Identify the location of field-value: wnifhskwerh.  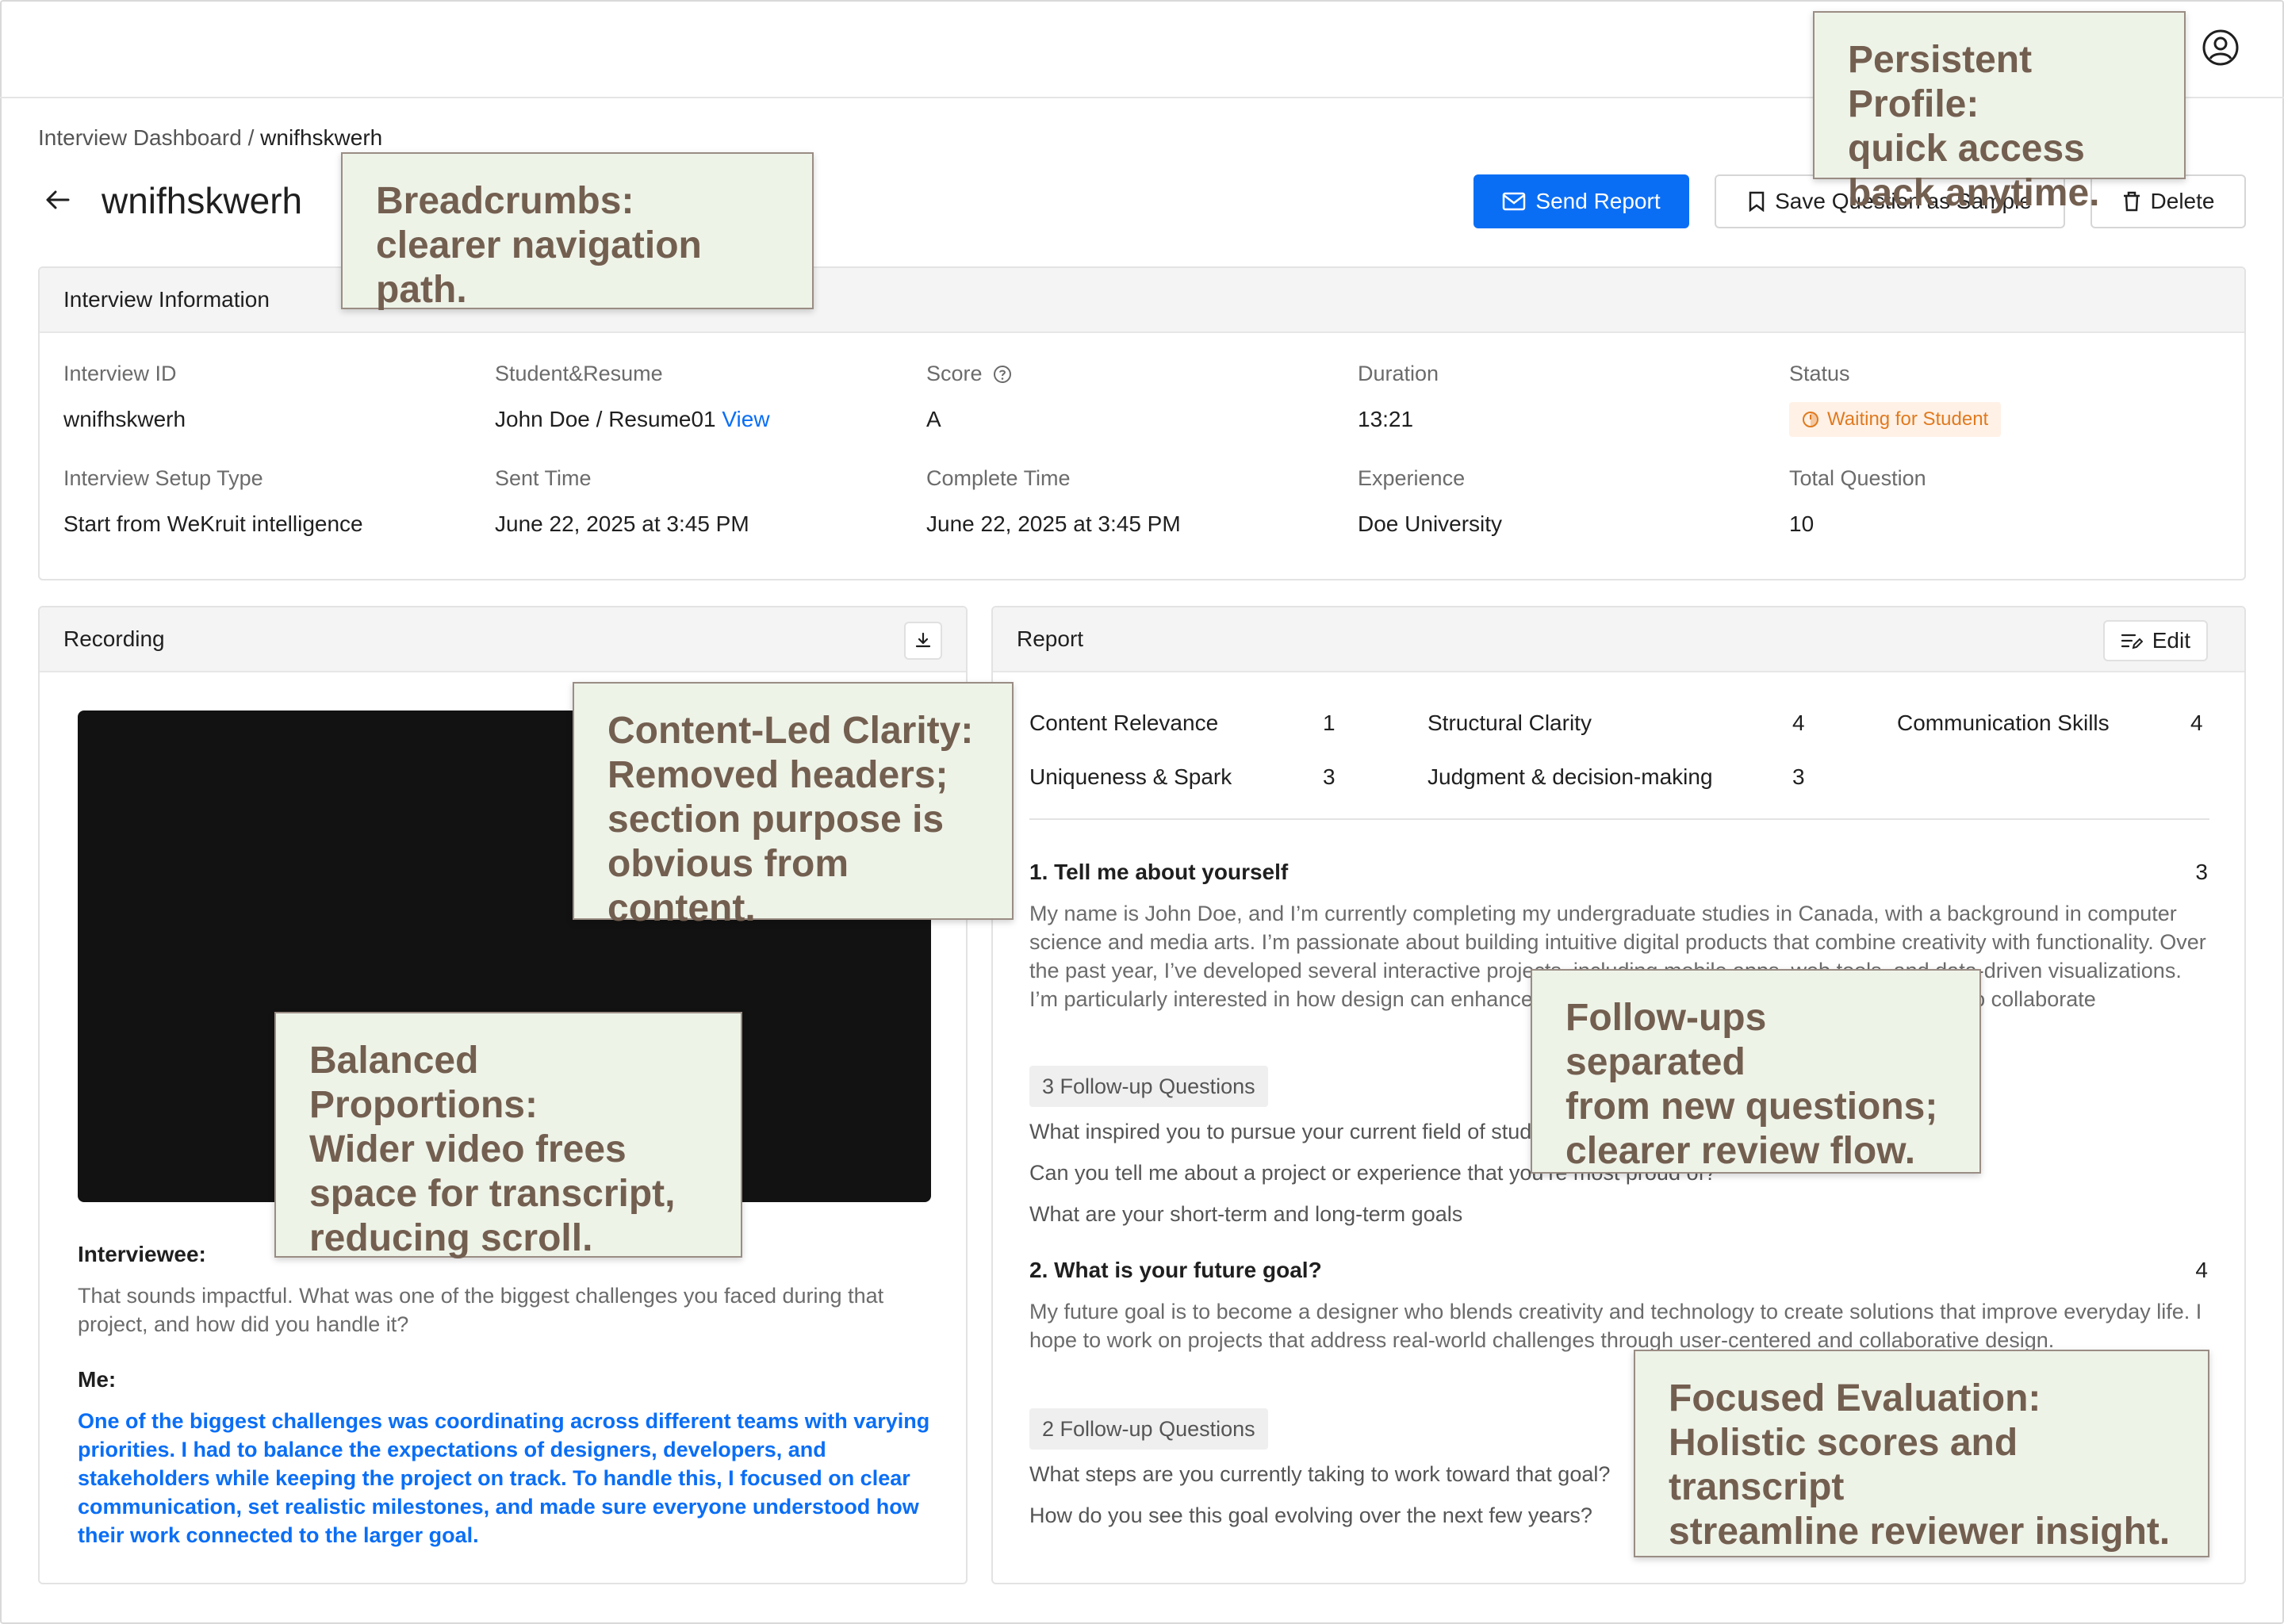
(124, 419).